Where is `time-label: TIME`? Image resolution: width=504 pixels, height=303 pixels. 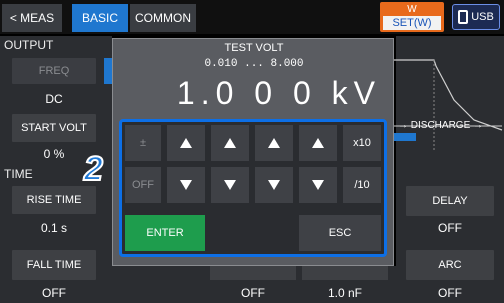 time-label: TIME is located at coordinates (18, 174).